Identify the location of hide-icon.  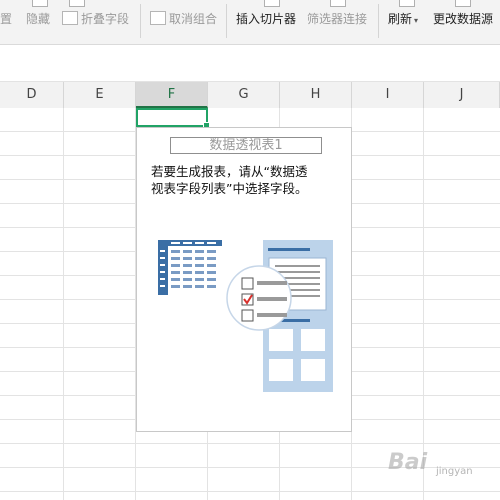
(40, 3).